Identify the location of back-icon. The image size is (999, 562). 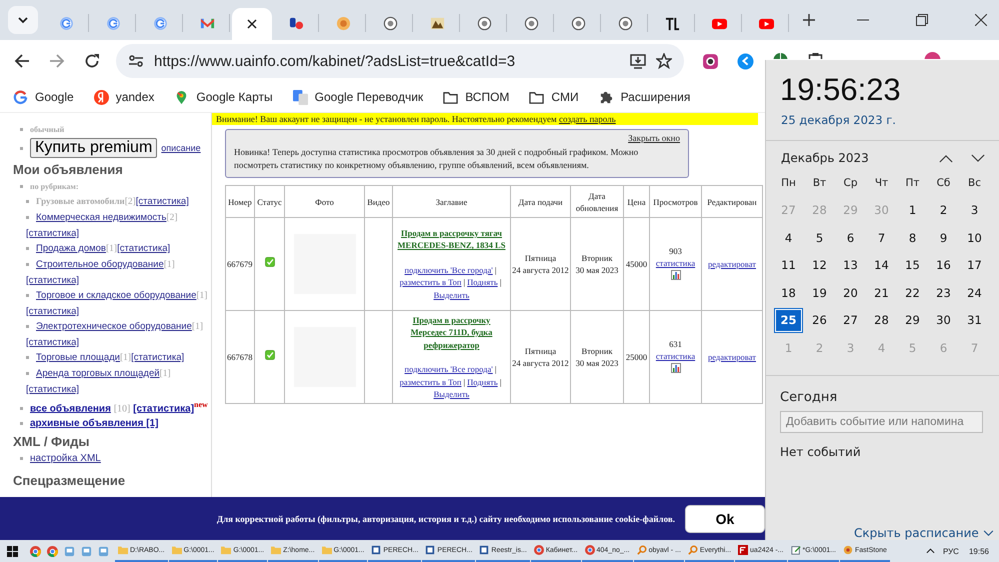
(22, 61).